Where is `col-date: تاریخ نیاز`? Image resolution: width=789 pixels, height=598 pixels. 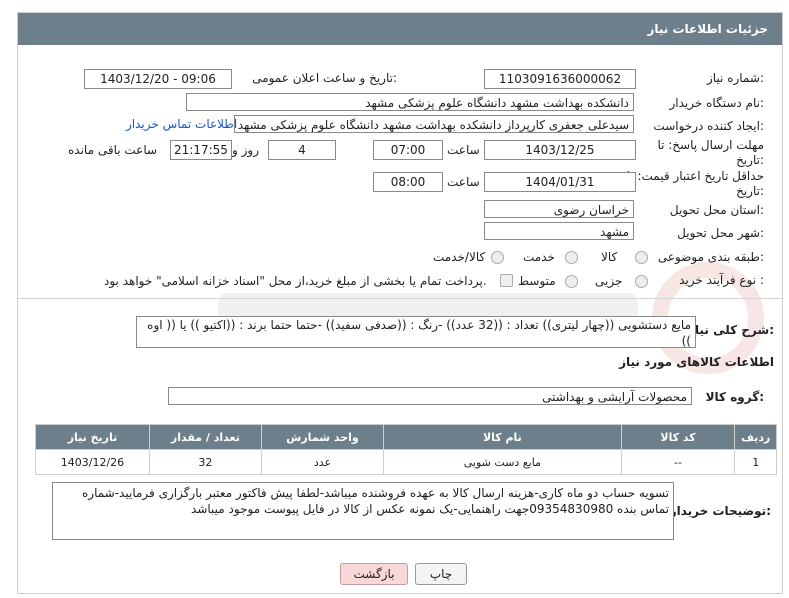
col-date: تاریخ نیاز is located at coordinates (92, 437).